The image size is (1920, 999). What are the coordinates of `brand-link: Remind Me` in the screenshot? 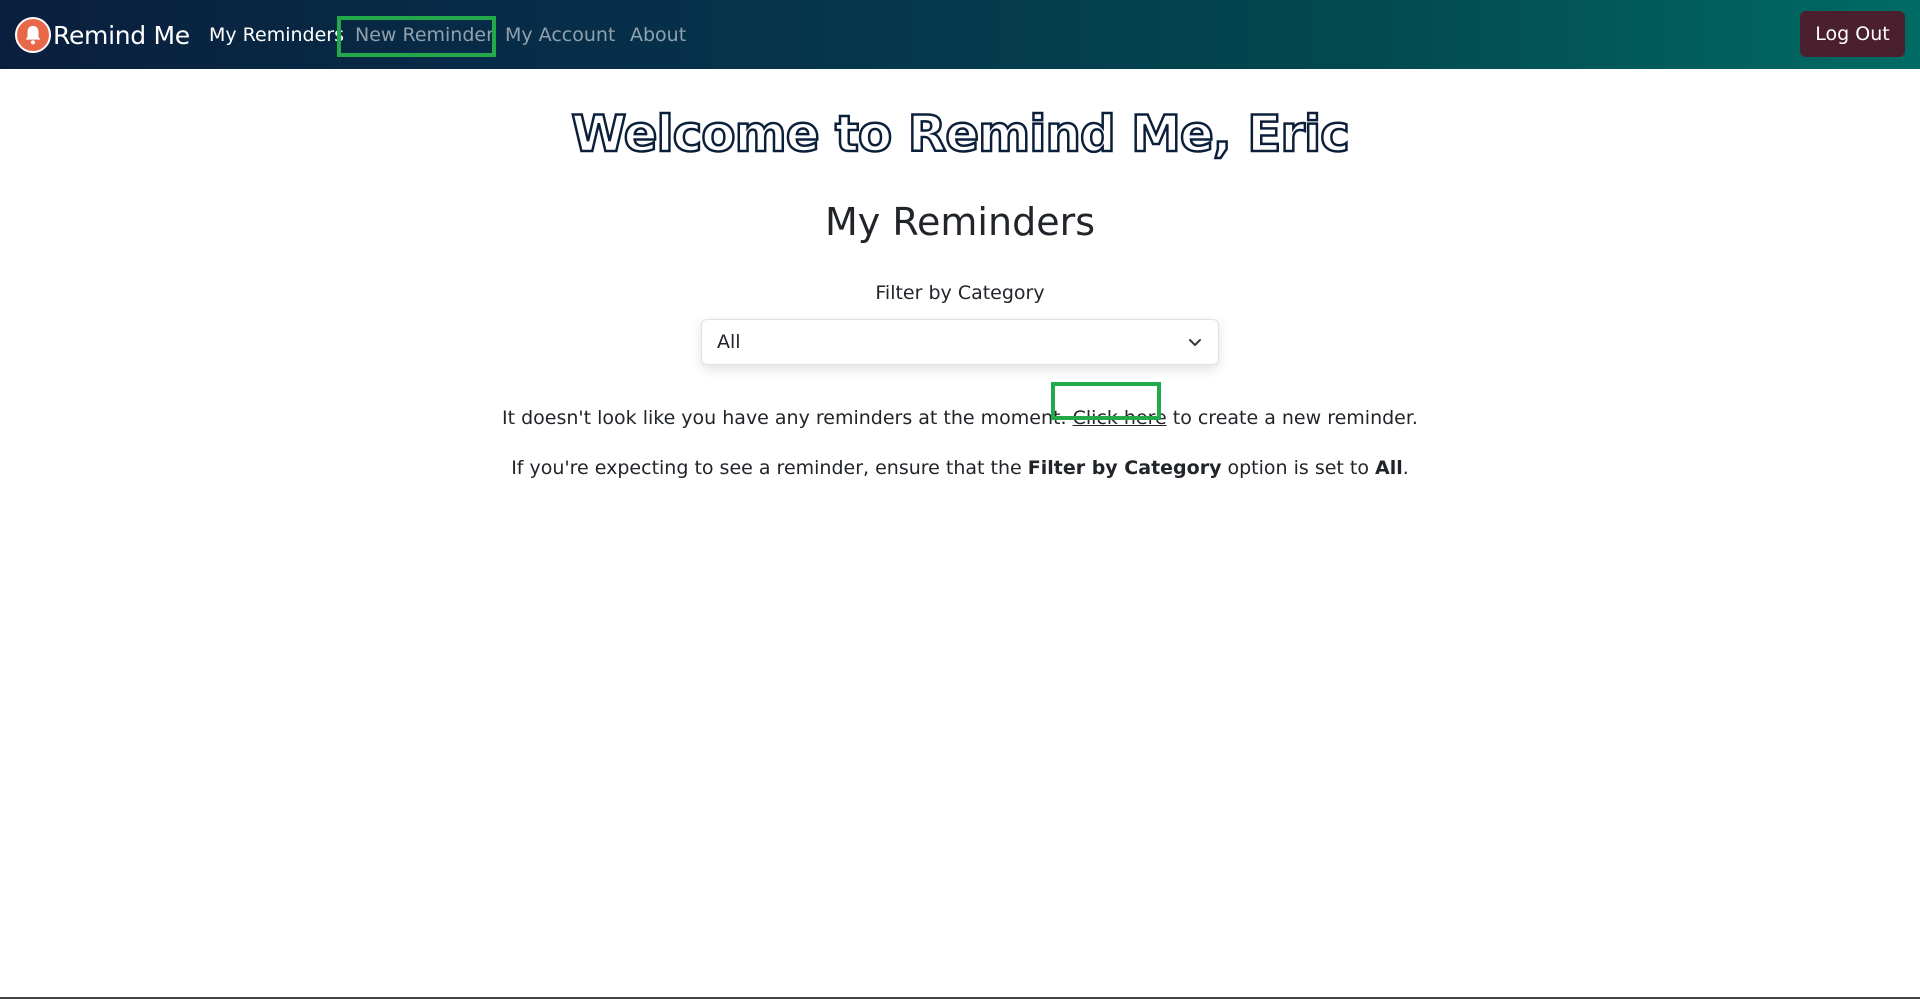 It's located at (102, 35).